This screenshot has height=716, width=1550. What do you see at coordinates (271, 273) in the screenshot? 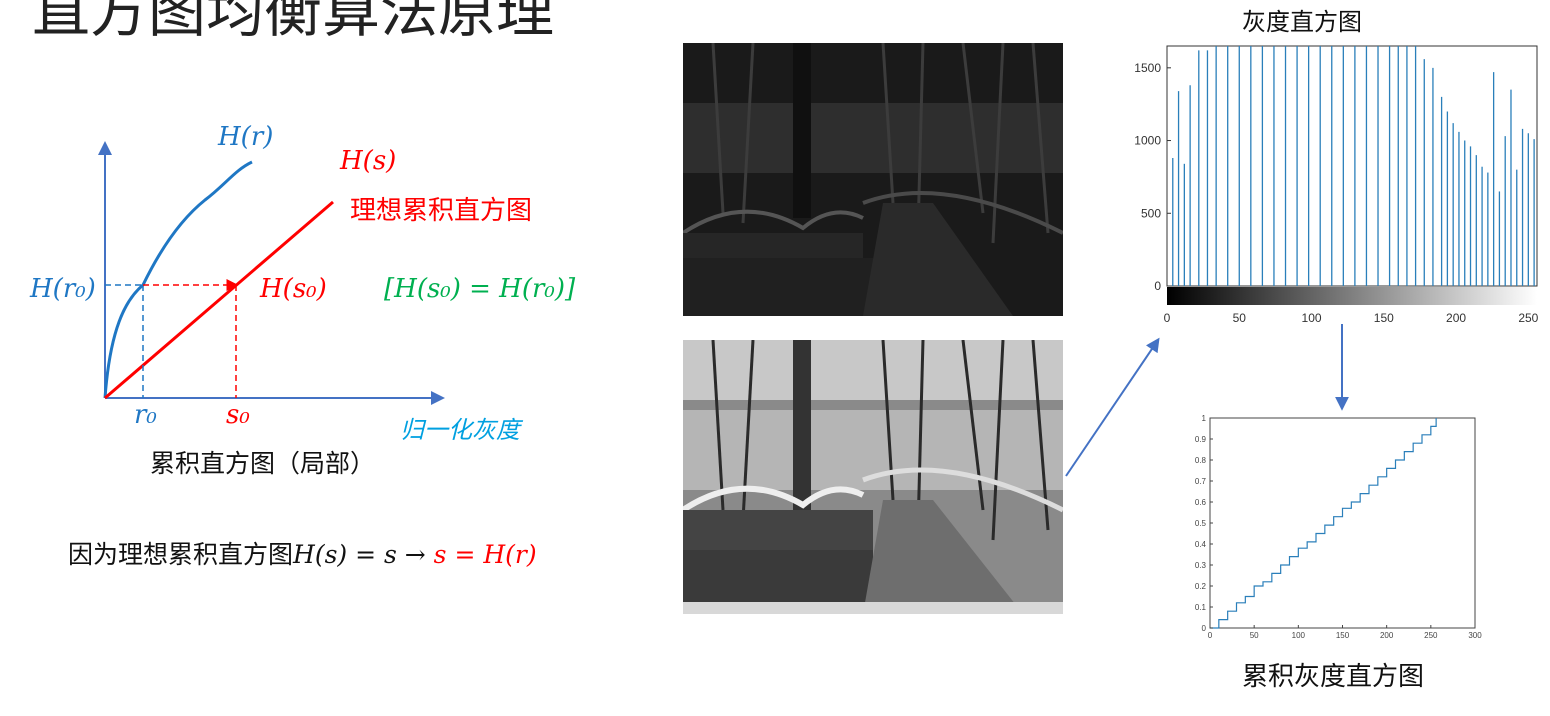
I see `cumulative-concept-diagram` at bounding box center [271, 273].